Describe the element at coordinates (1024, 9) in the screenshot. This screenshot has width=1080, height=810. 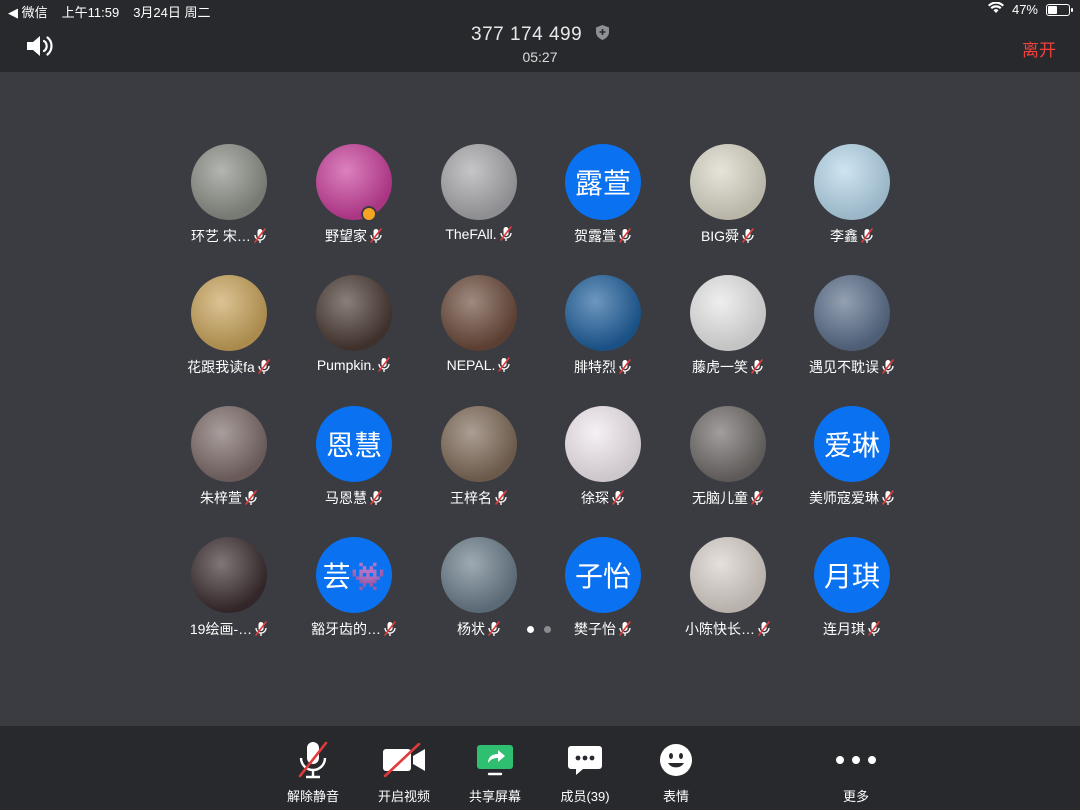
I see `battery-percent: 47%` at that location.